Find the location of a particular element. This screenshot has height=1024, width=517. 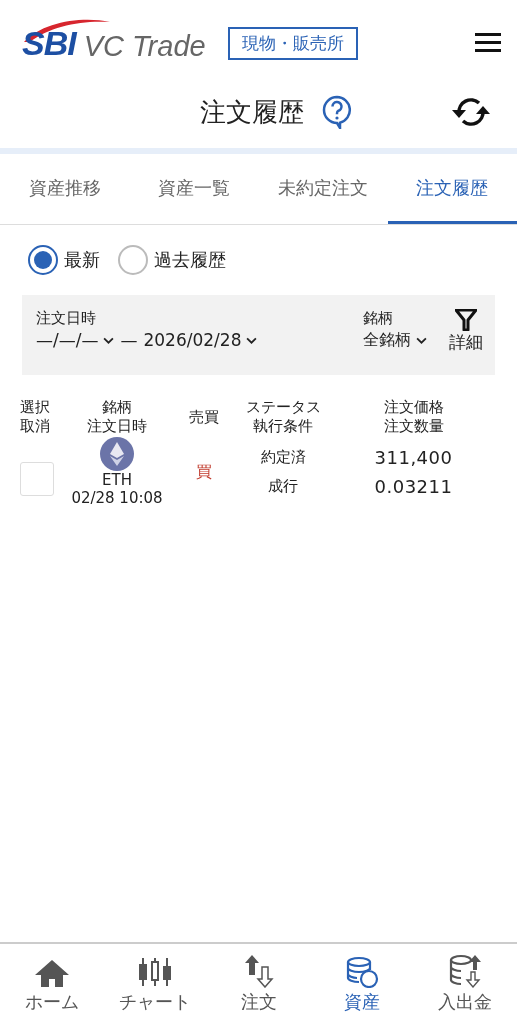

tab: 未約定注文 is located at coordinates (323, 189).